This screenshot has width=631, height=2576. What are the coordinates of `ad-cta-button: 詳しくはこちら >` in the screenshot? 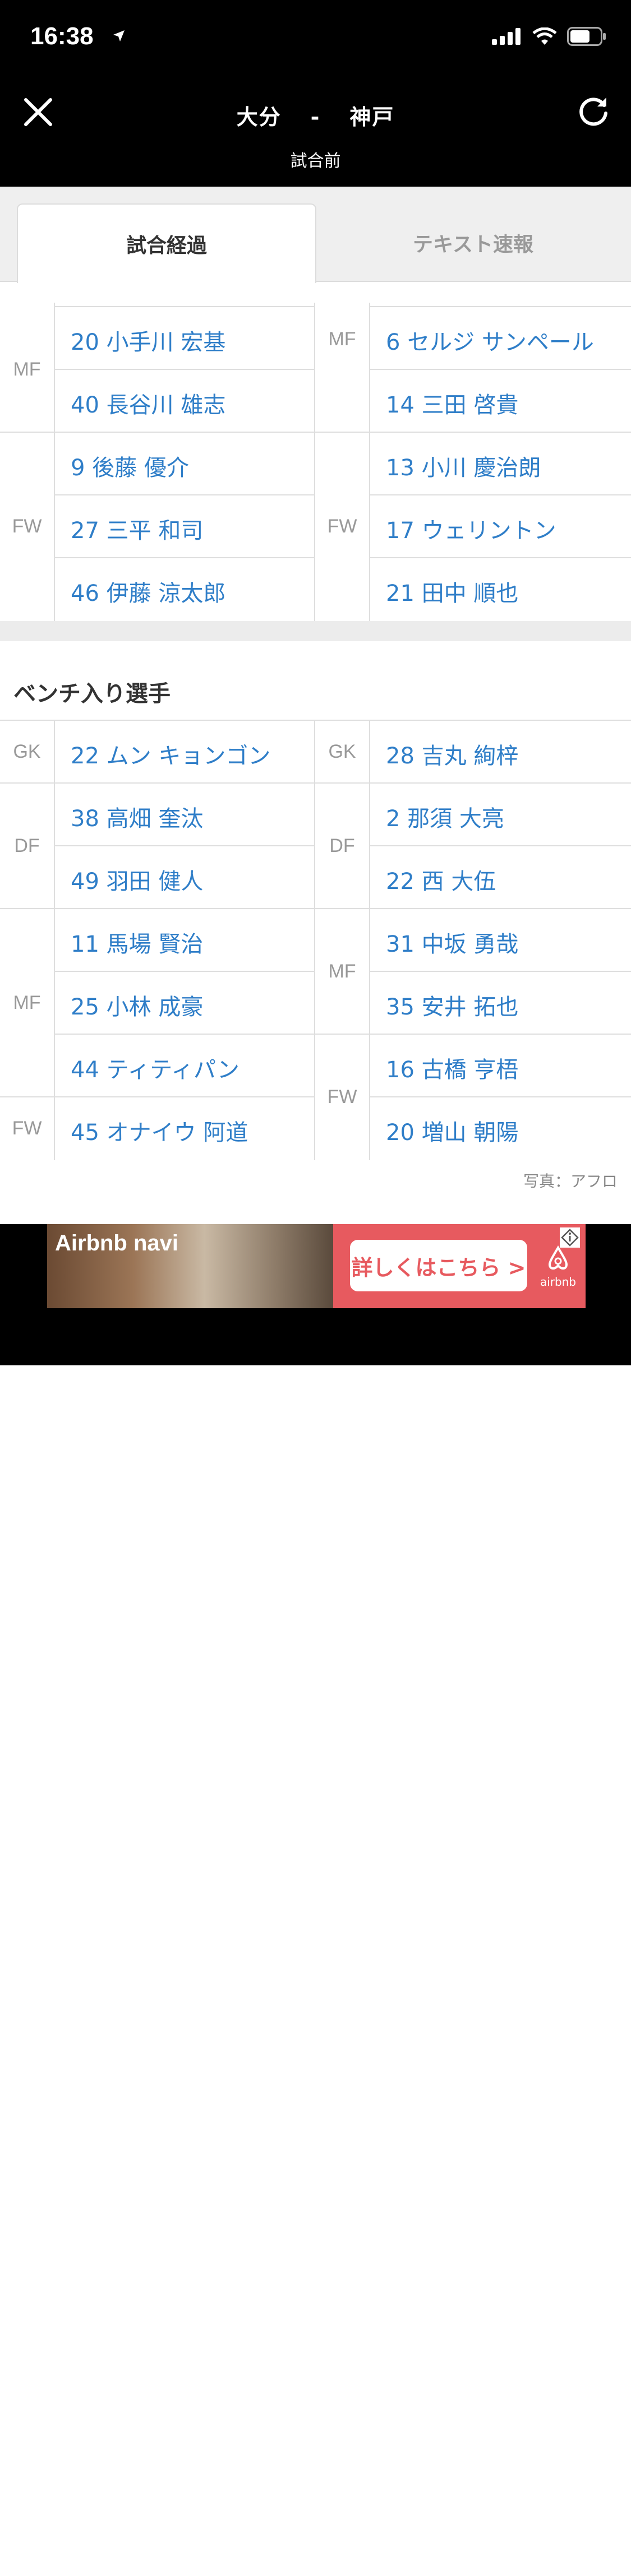 It's located at (438, 1265).